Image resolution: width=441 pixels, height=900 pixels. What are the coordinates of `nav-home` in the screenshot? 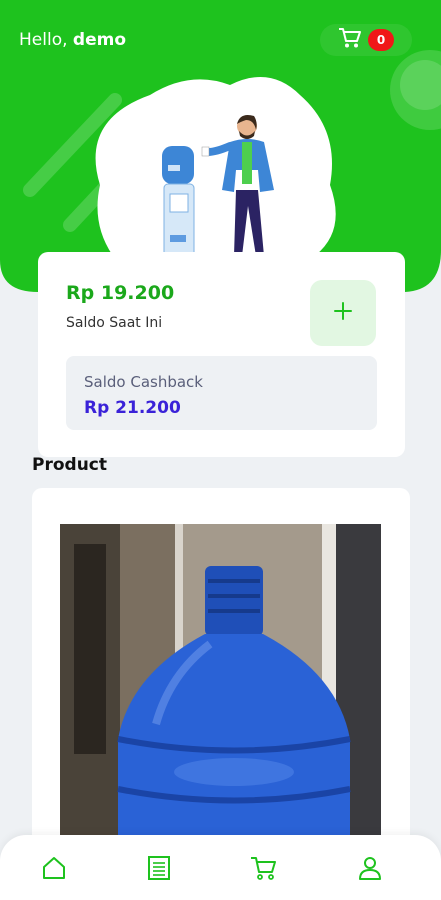 It's located at (54, 870).